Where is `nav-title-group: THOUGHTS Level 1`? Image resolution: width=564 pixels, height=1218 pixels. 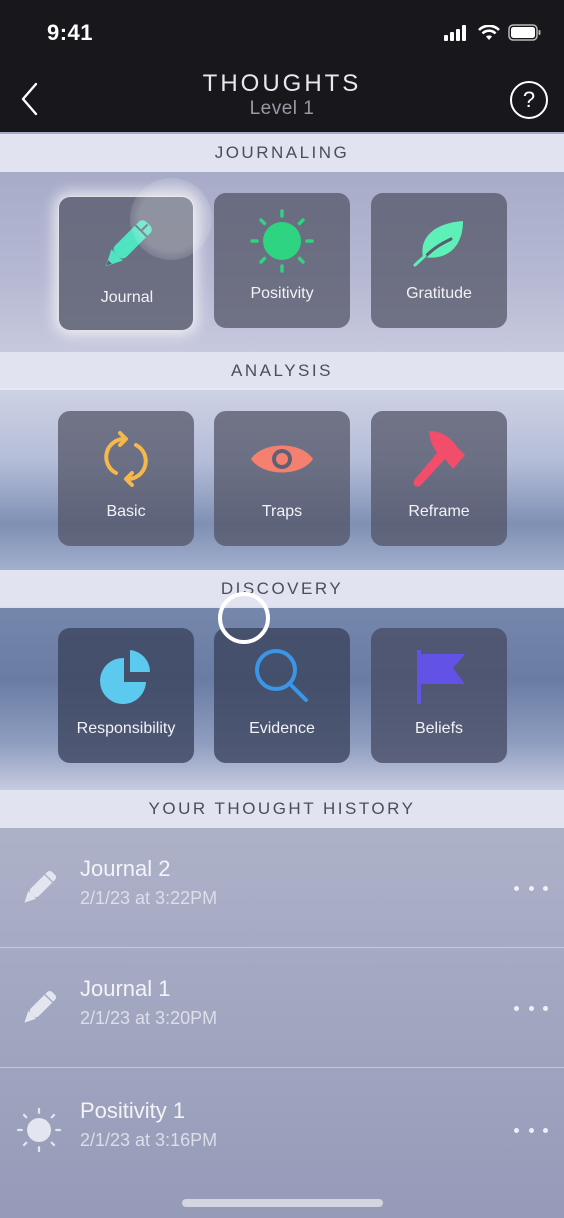
nav-title-group: THOUGHTS Level 1 is located at coordinates (282, 95).